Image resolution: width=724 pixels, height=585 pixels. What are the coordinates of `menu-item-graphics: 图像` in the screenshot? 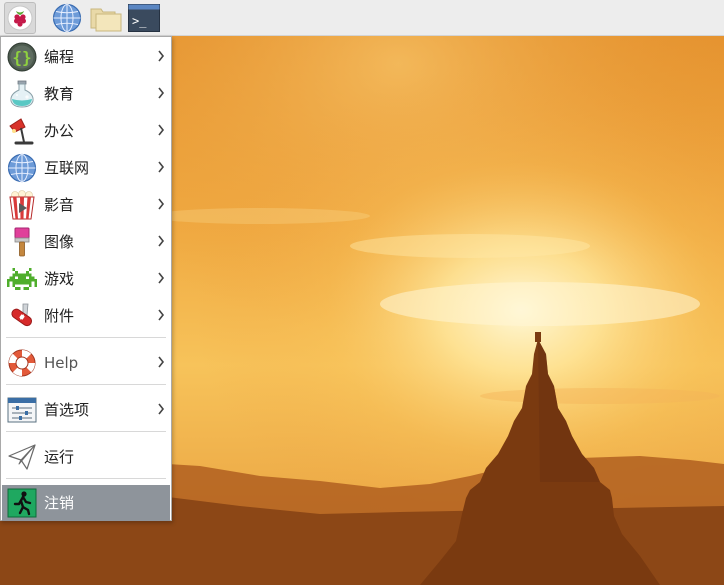 It's located at (86, 242).